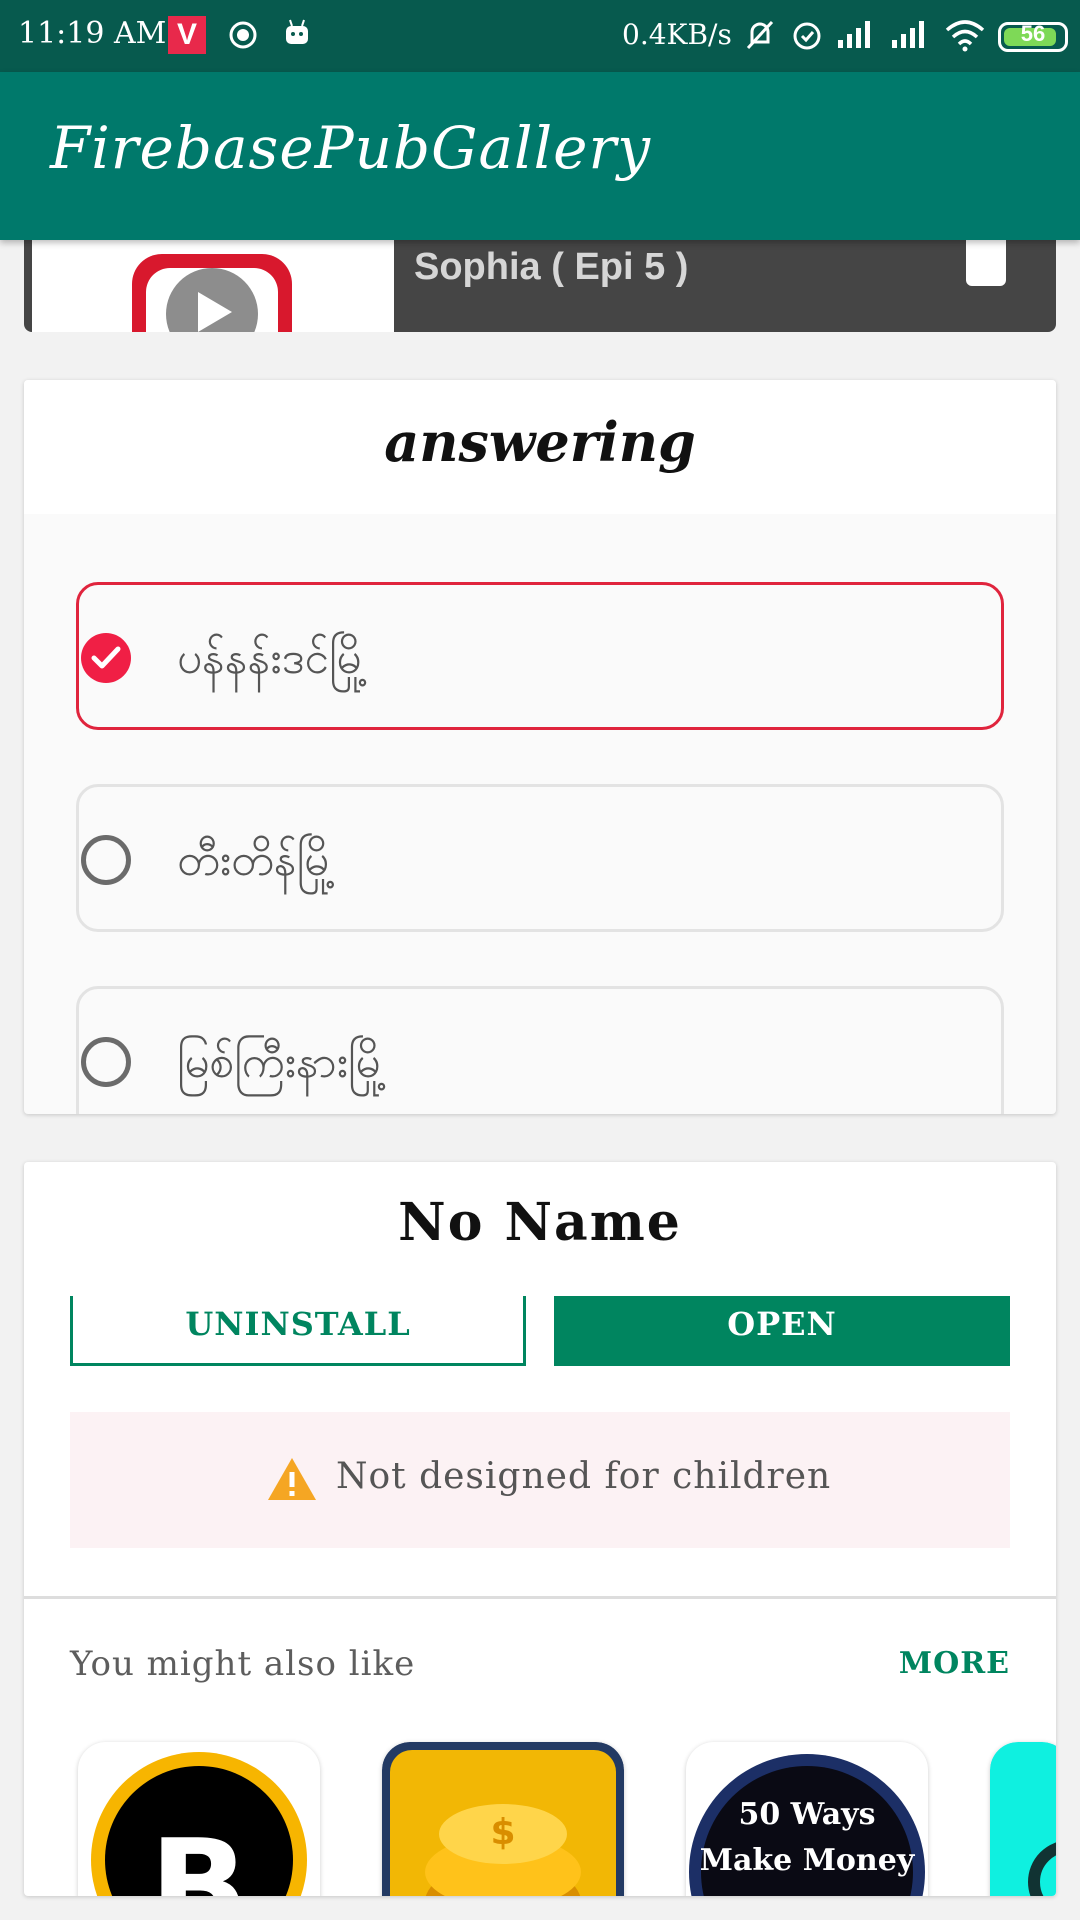  Describe the element at coordinates (807, 36) in the screenshot. I see `alarm-icon` at that location.